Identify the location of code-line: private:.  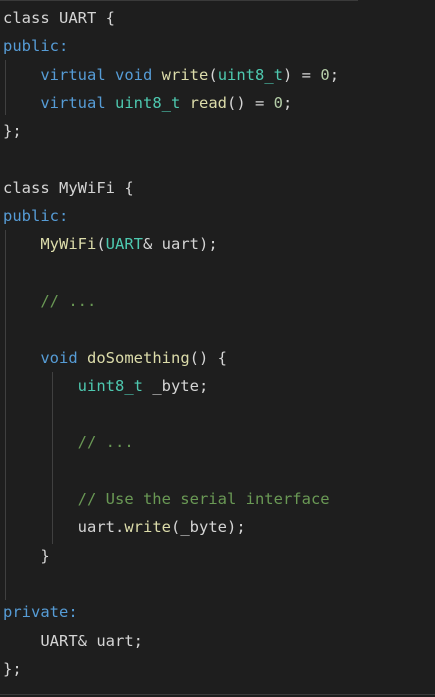
(171, 612).